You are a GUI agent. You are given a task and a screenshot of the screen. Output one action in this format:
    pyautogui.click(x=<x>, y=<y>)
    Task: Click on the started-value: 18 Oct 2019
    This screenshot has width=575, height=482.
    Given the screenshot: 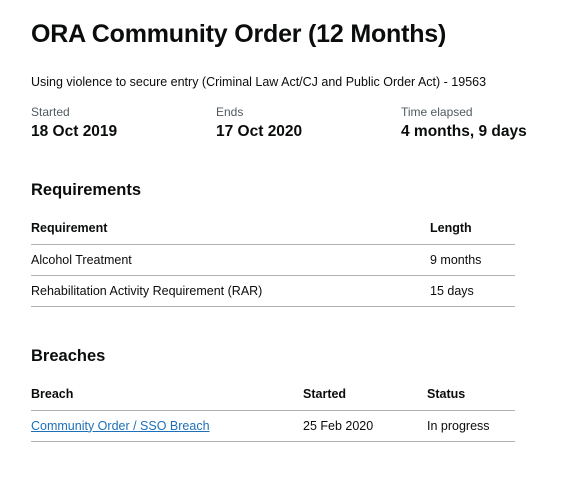 What is the action you would take?
    pyautogui.click(x=74, y=131)
    